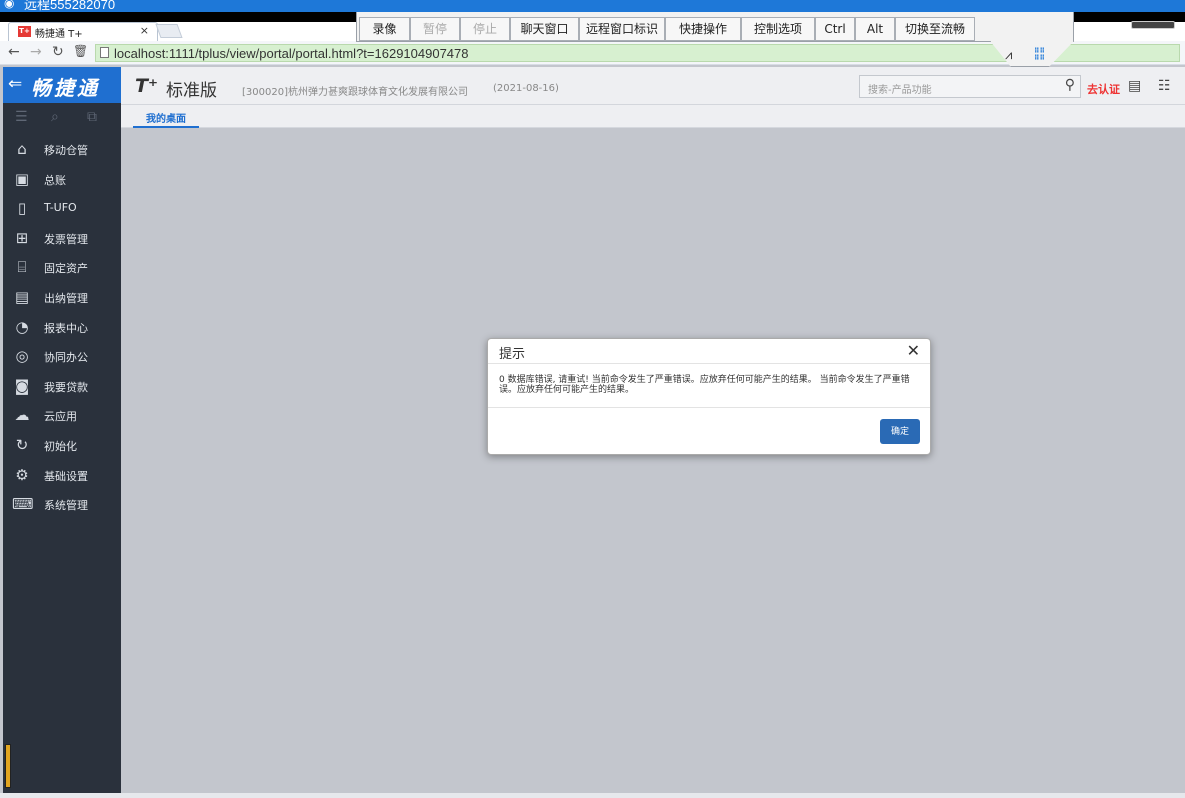  Describe the element at coordinates (9, 5) in the screenshot. I see `remote-app-icon: ◉` at that location.